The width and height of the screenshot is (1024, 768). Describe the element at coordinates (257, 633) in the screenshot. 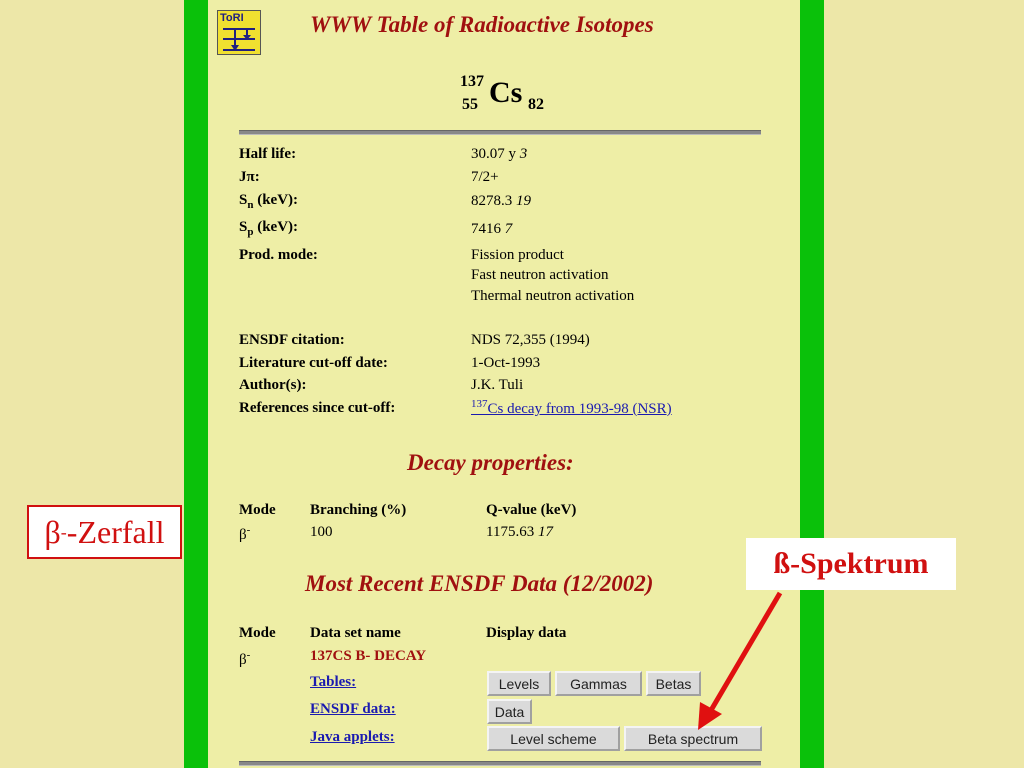

I see `ensdf-mode-header: Mode` at that location.